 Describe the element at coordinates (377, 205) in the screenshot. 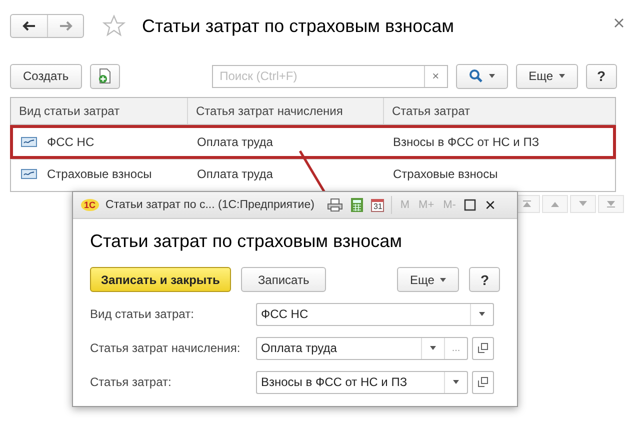

I see `calendar-icon: 31` at that location.